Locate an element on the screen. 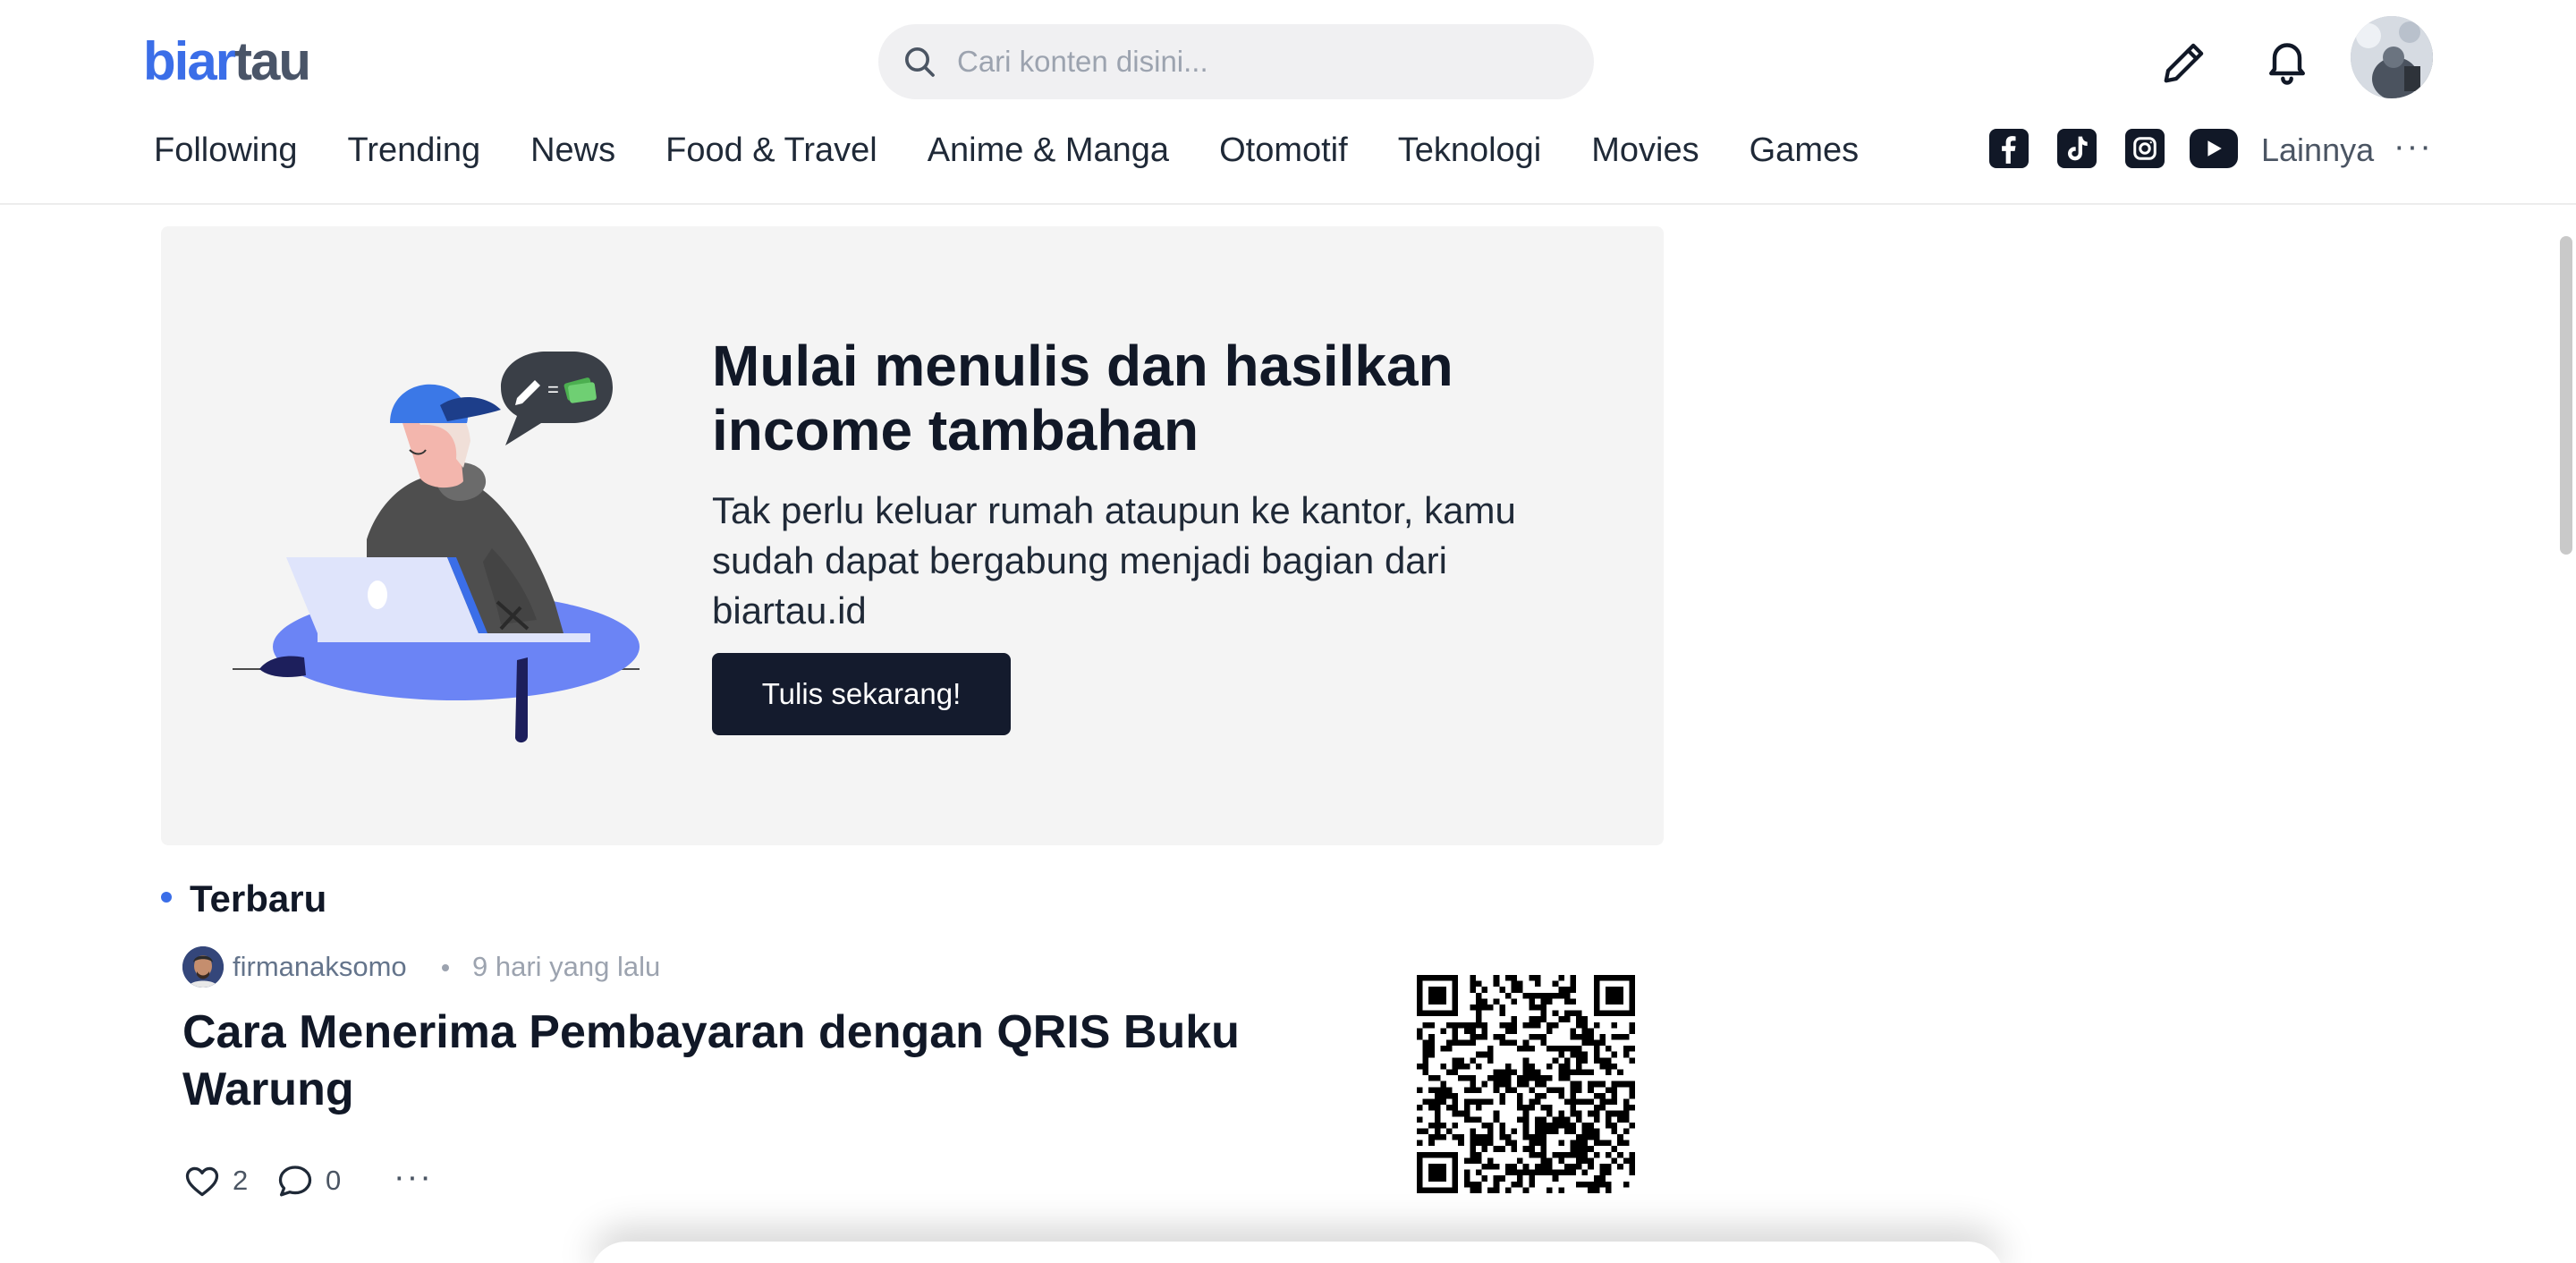  comment-count: 0 is located at coordinates (334, 1181).